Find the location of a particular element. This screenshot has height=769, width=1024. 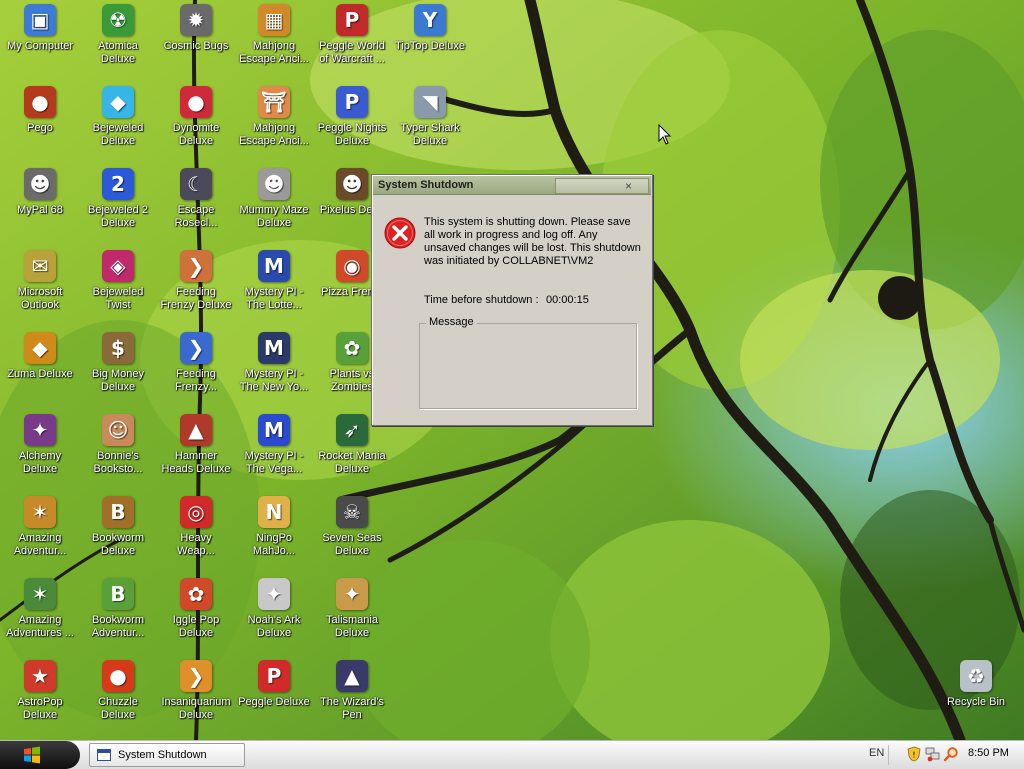

dialog-title-bar: System Shutdown × is located at coordinates (512, 185).